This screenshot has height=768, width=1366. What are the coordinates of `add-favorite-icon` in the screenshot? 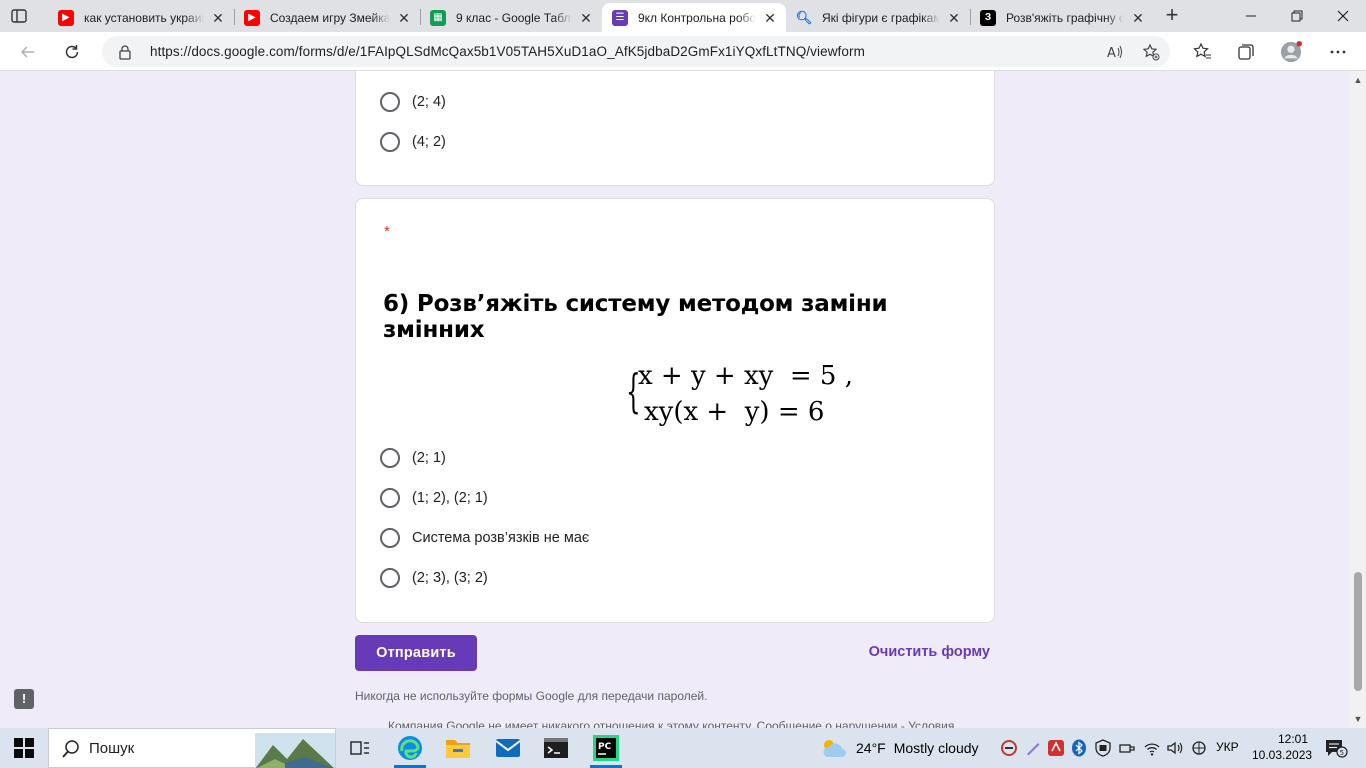 It's located at (1151, 52).